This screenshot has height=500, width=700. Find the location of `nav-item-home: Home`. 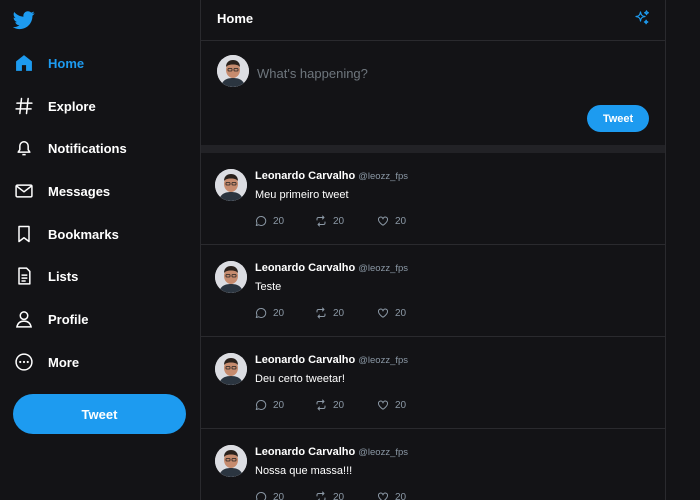

nav-item-home: Home is located at coordinates (100, 63).